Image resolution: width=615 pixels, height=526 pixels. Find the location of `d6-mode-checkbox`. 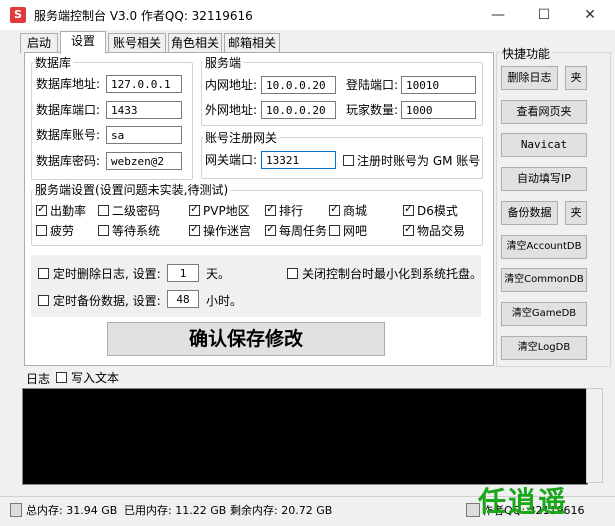

d6-mode-checkbox is located at coordinates (408, 209).